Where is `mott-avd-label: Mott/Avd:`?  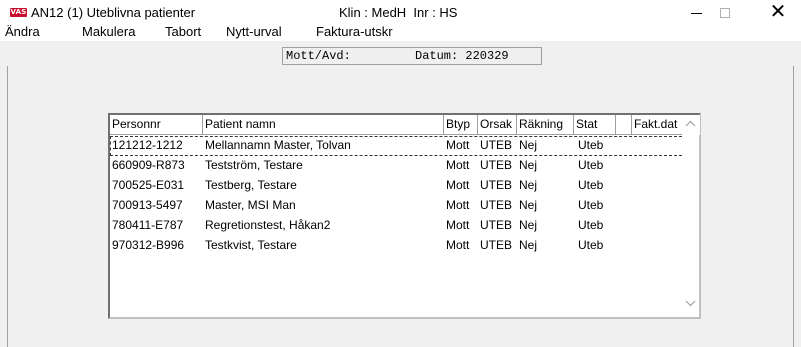
mott-avd-label: Mott/Avd: is located at coordinates (318, 56).